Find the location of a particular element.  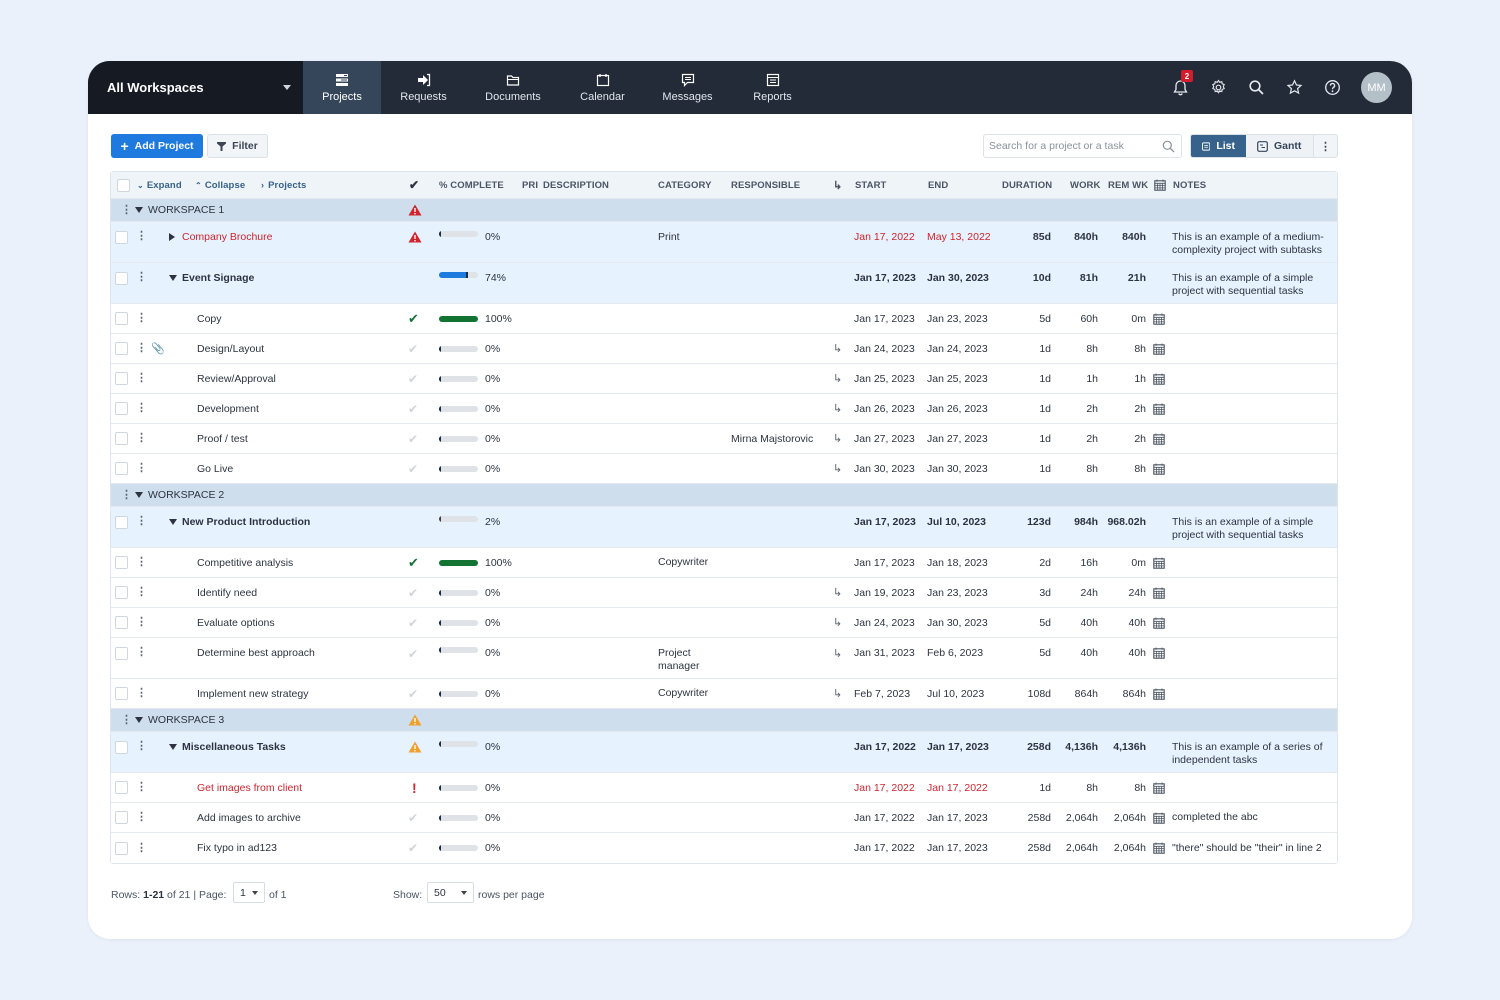

start-date: Jan 19, 2023 is located at coordinates (884, 592).